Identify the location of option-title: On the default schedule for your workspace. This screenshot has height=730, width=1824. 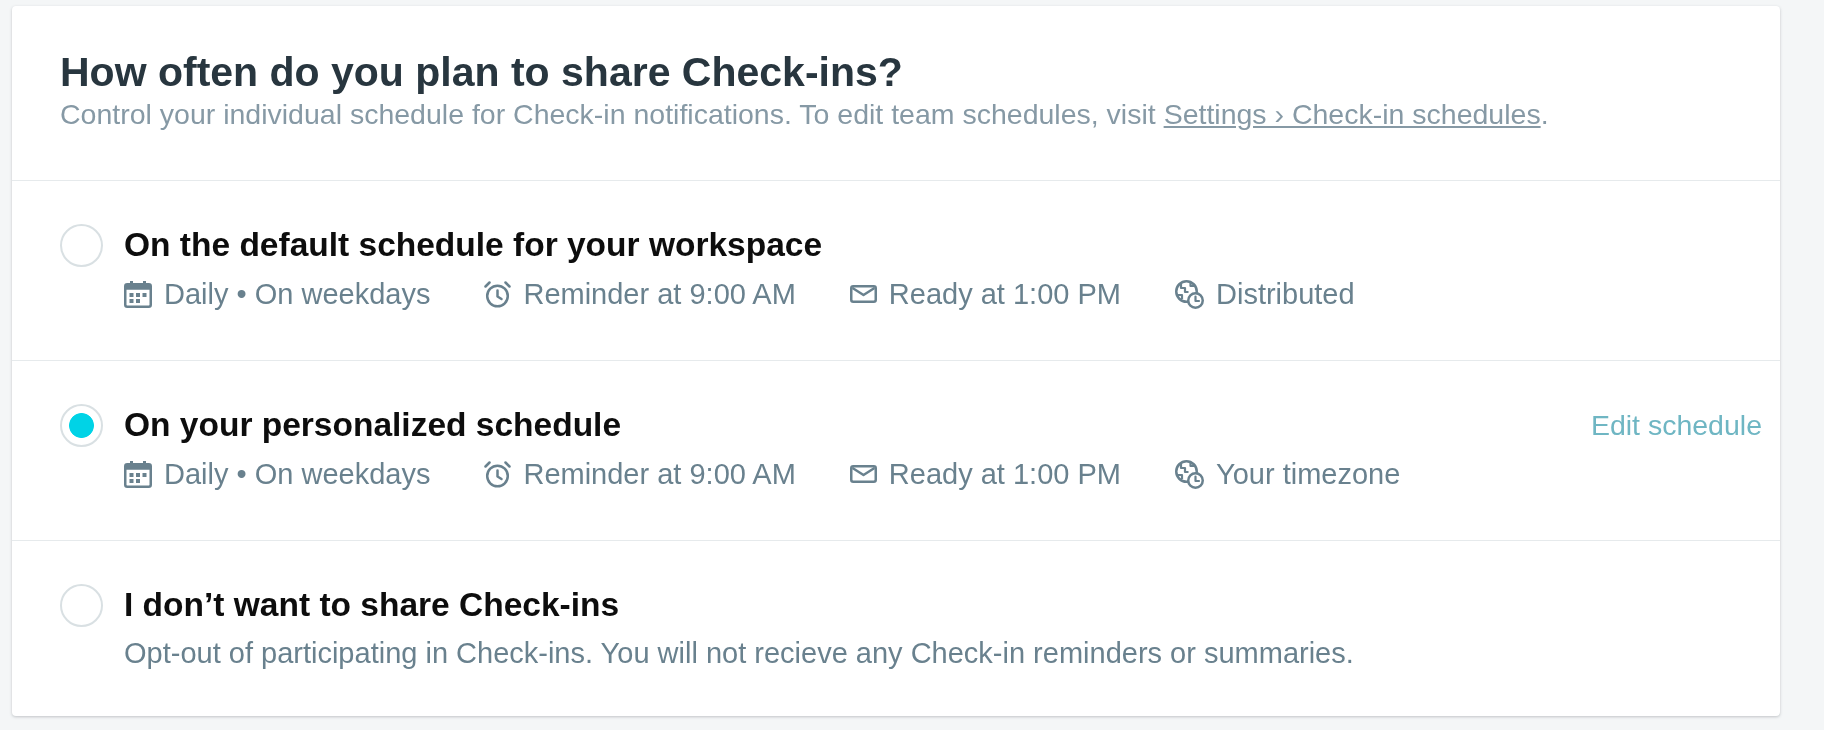
(473, 245).